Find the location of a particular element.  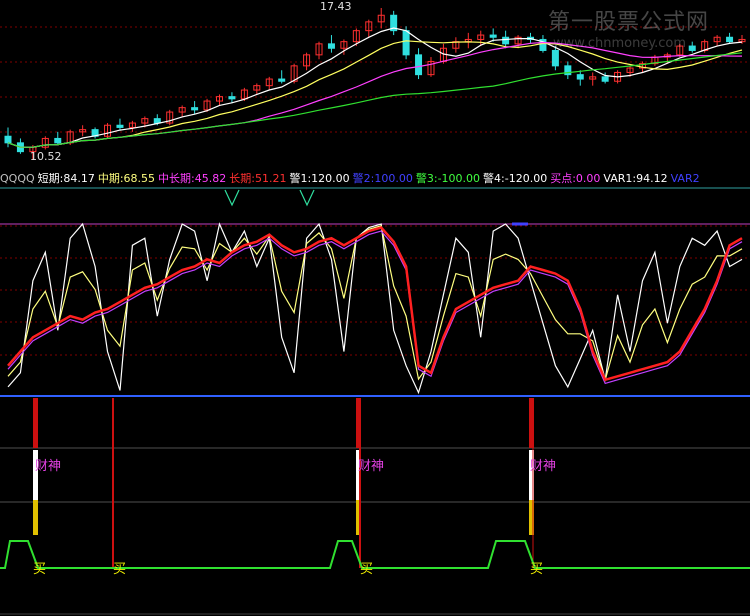

buy-label-2: 买 is located at coordinates (120, 569).